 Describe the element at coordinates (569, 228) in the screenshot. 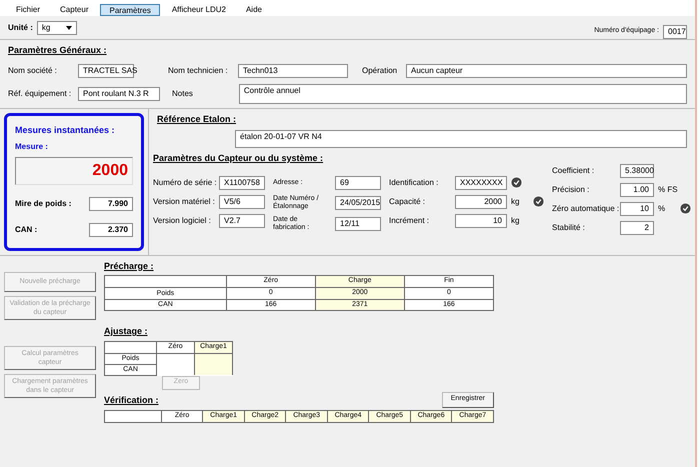

I see `field-label: Stabilité :` at that location.